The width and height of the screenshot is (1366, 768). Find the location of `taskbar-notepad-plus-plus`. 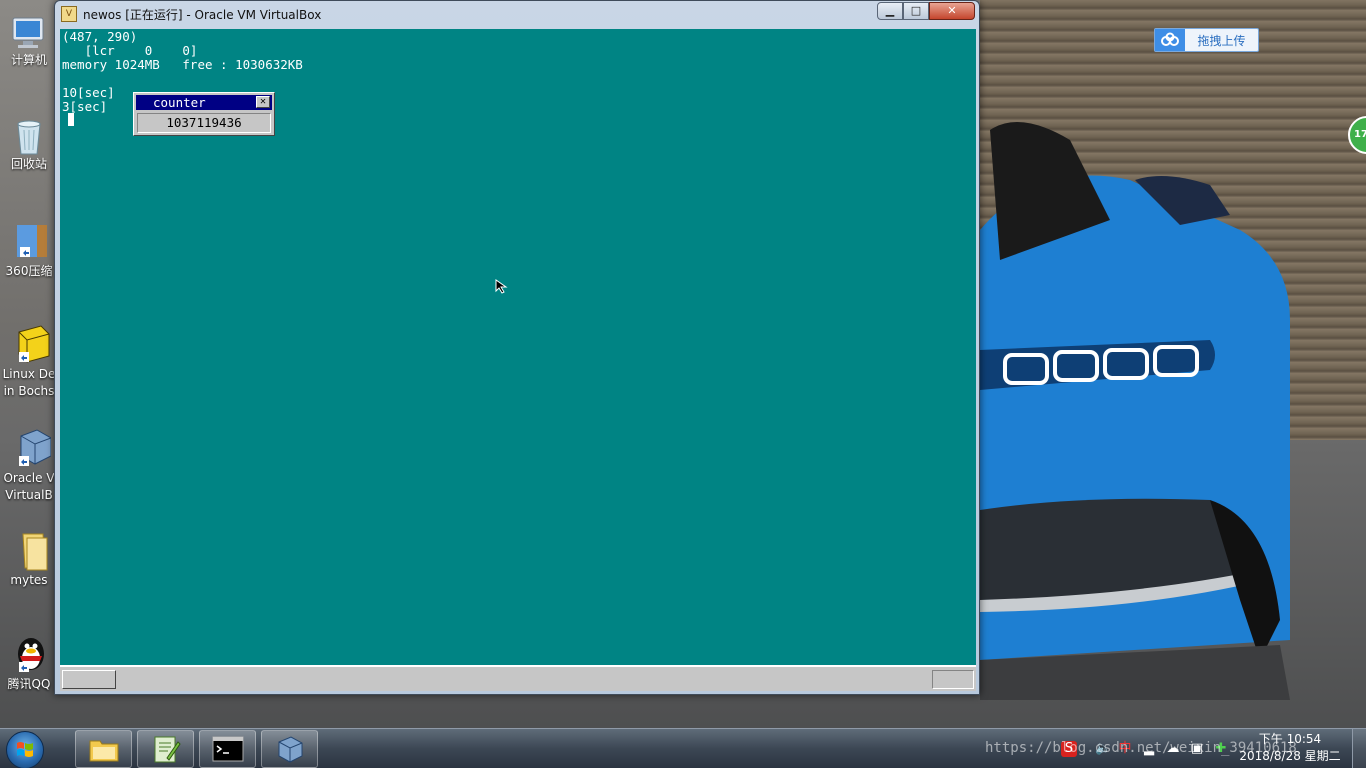

taskbar-notepad-plus-plus is located at coordinates (165, 749).